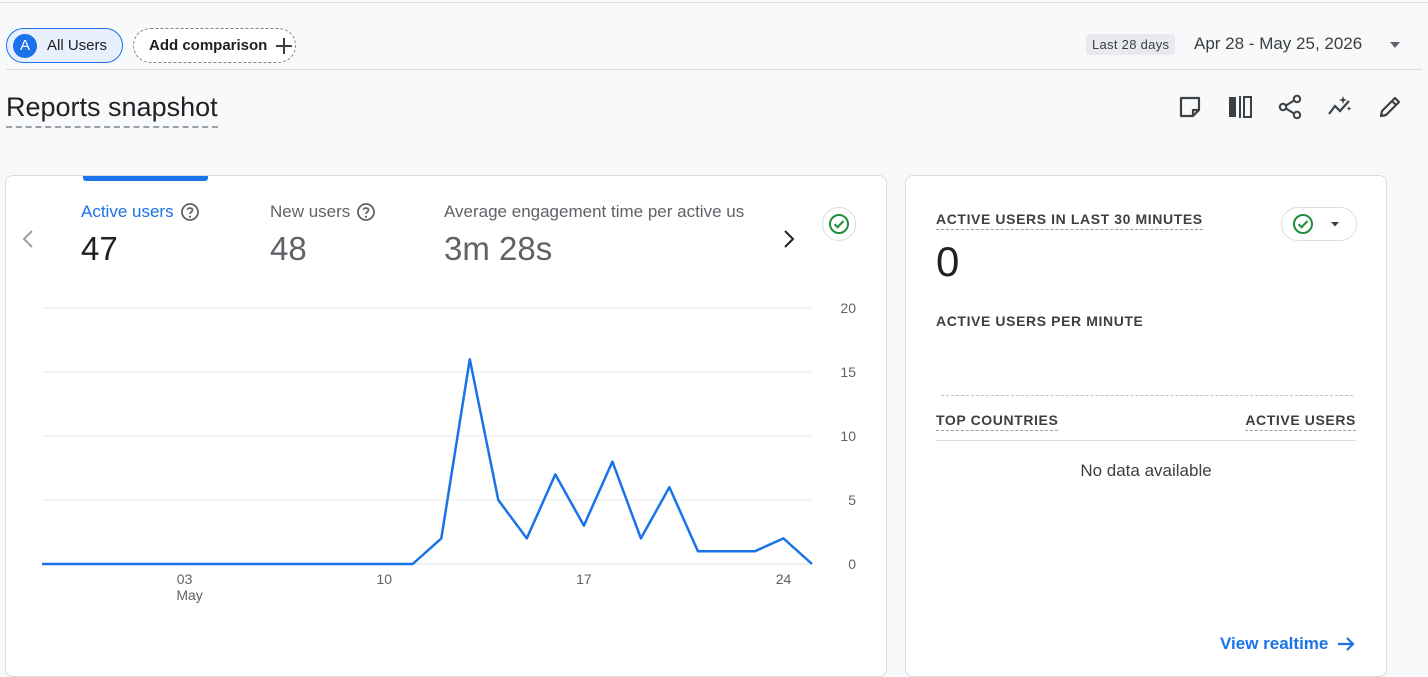 The image size is (1428, 677). I want to click on active-users-header: ACTIVE USERS, so click(1300, 421).